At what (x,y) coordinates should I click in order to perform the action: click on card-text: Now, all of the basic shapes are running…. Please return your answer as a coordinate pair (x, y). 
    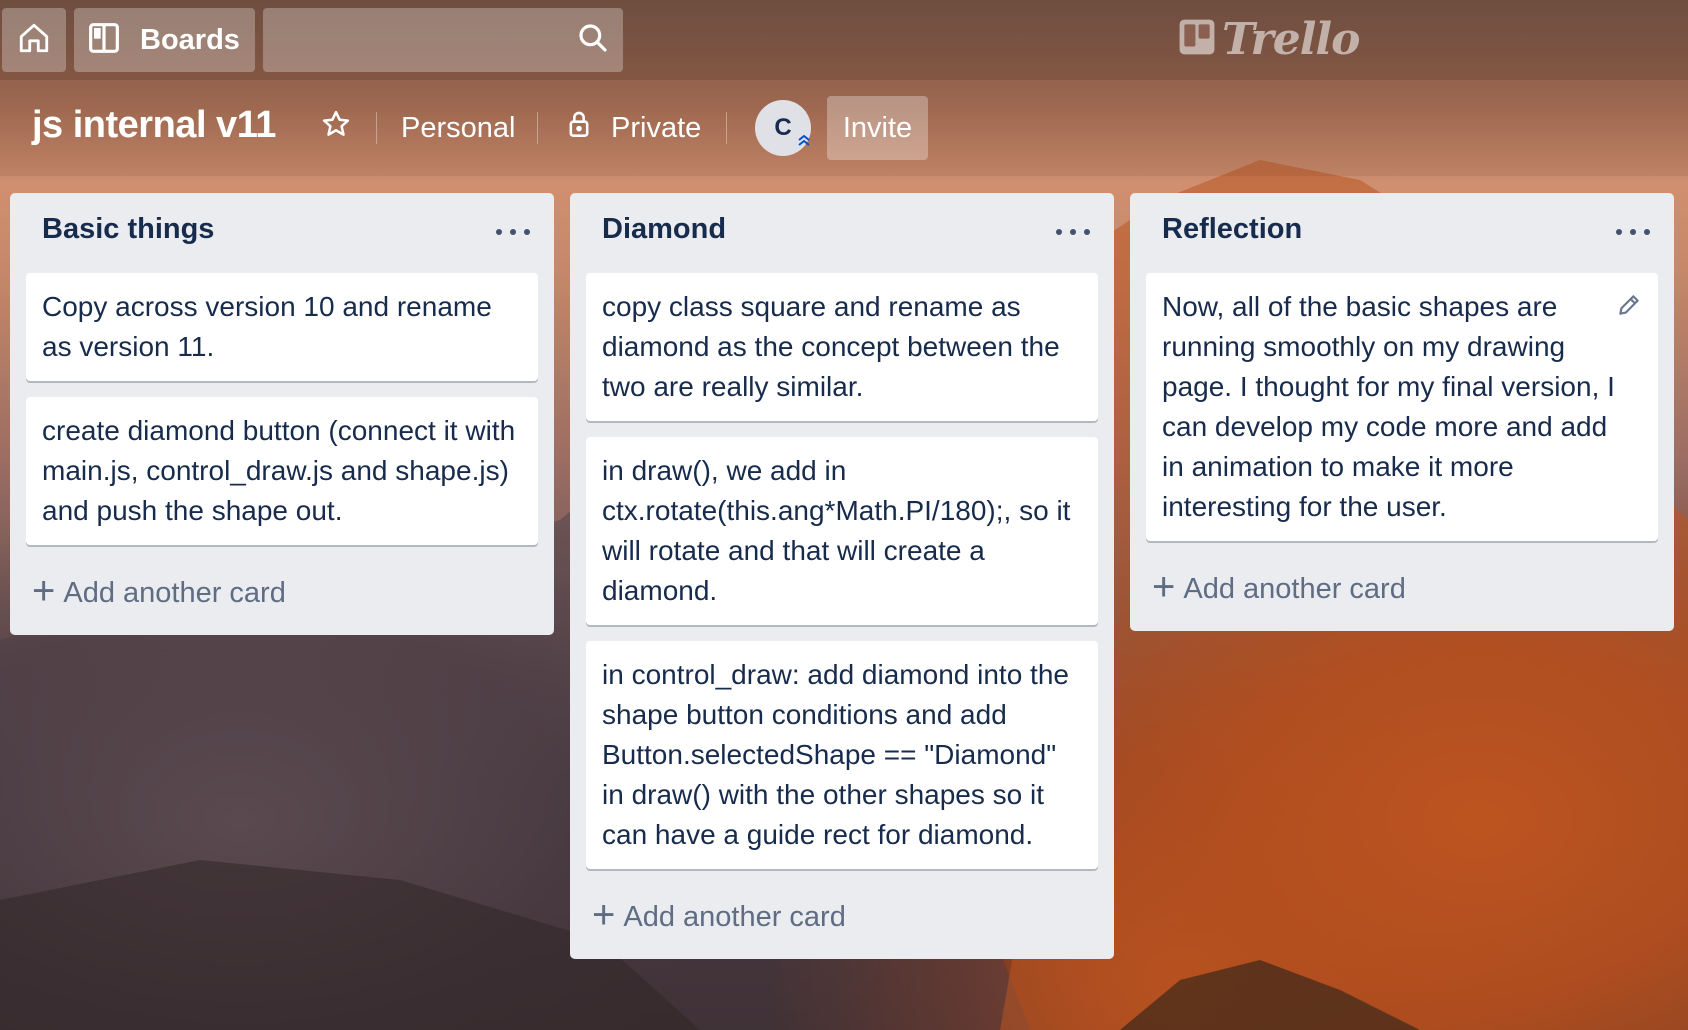
    Looking at the image, I should click on (1388, 406).